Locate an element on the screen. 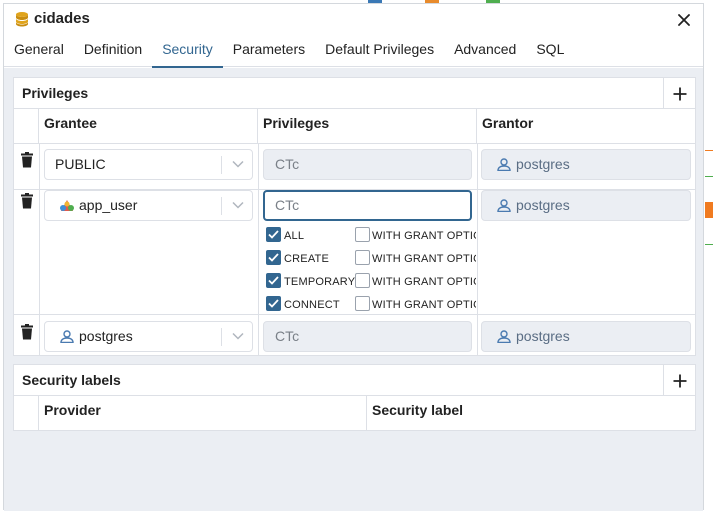 This screenshot has height=511, width=713. grantee-value: app_user is located at coordinates (108, 205).